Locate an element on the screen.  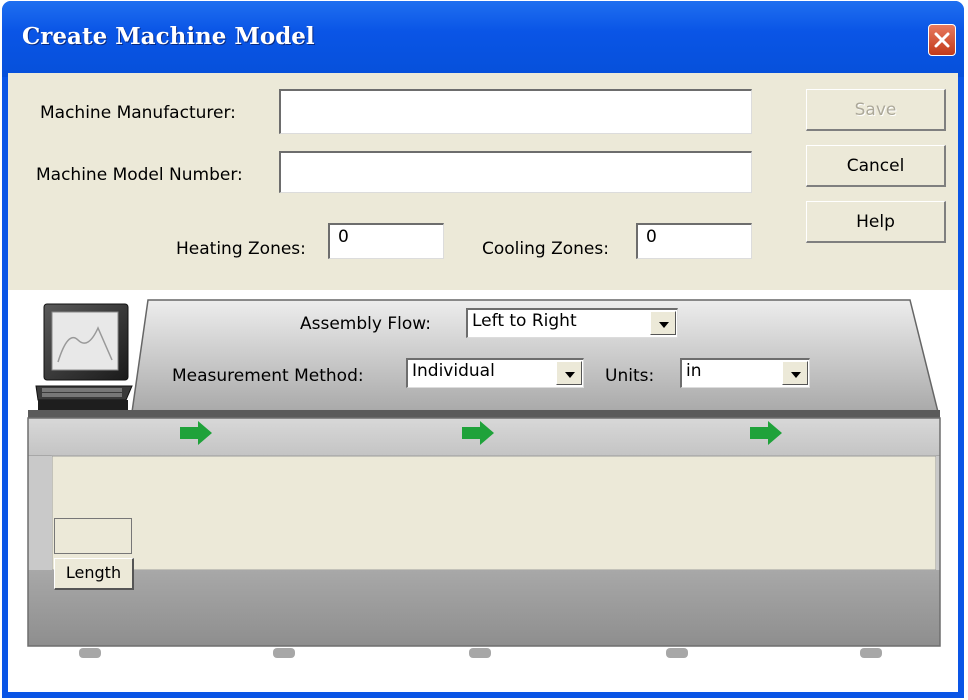
assembly-flow-value: Left to Right is located at coordinates (524, 321).